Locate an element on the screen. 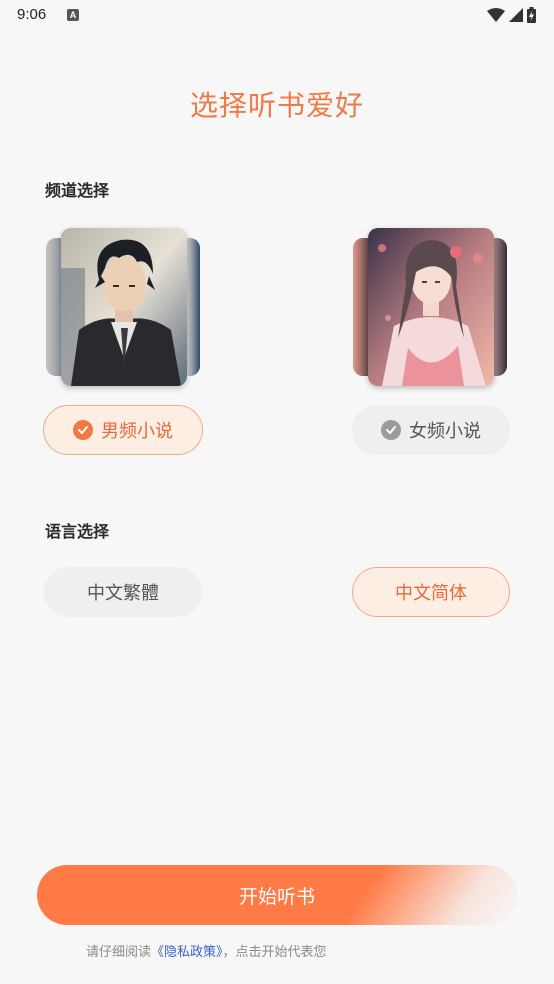 Image resolution: width=554 pixels, height=984 pixels. start-listening-button: 开始听书 is located at coordinates (277, 895).